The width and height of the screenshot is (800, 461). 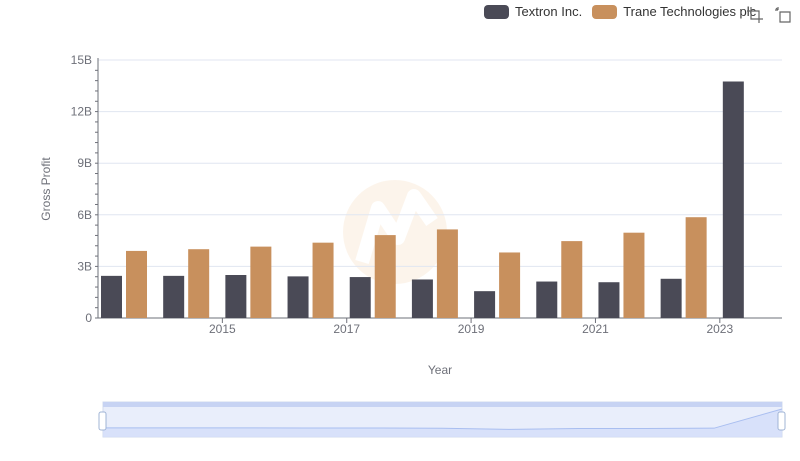 What do you see at coordinates (595, 329) in the screenshot?
I see `x-tick-label: 2021` at bounding box center [595, 329].